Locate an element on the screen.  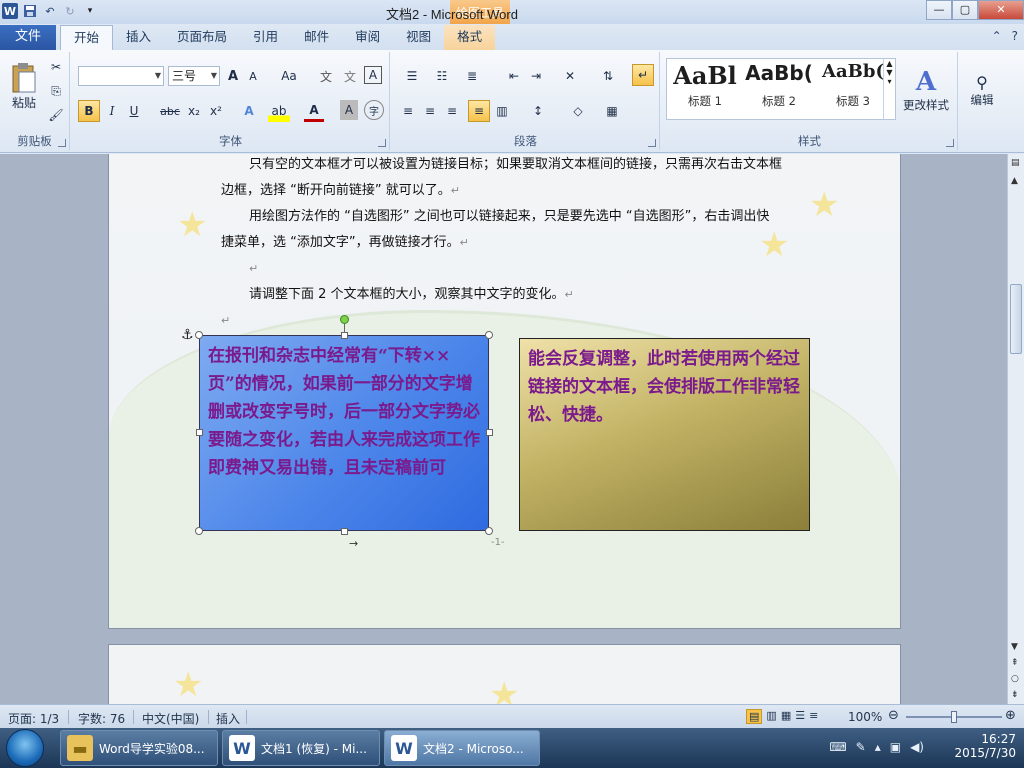
rotation-handle is located at coordinates (344, 319).